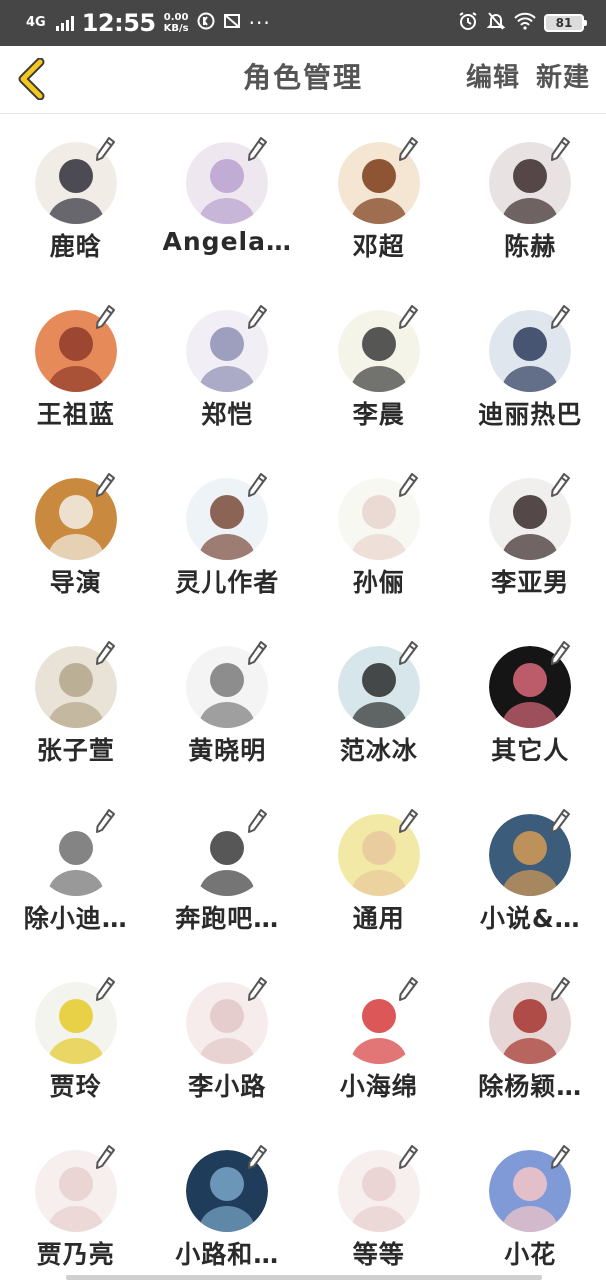 This screenshot has height=1280, width=606. I want to click on character-name: 小海绵, so click(378, 1086).